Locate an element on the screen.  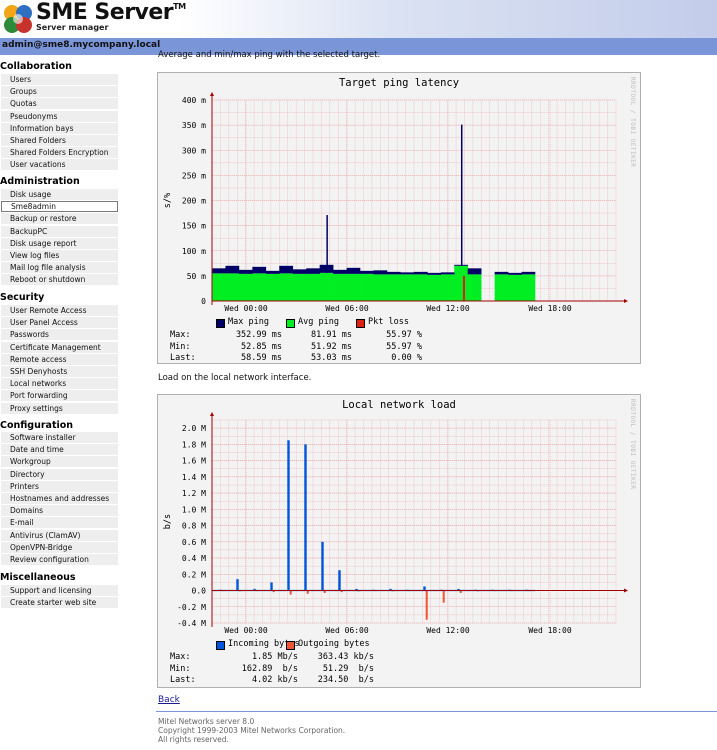
sidebar-item-directory: Directory is located at coordinates (59, 474).